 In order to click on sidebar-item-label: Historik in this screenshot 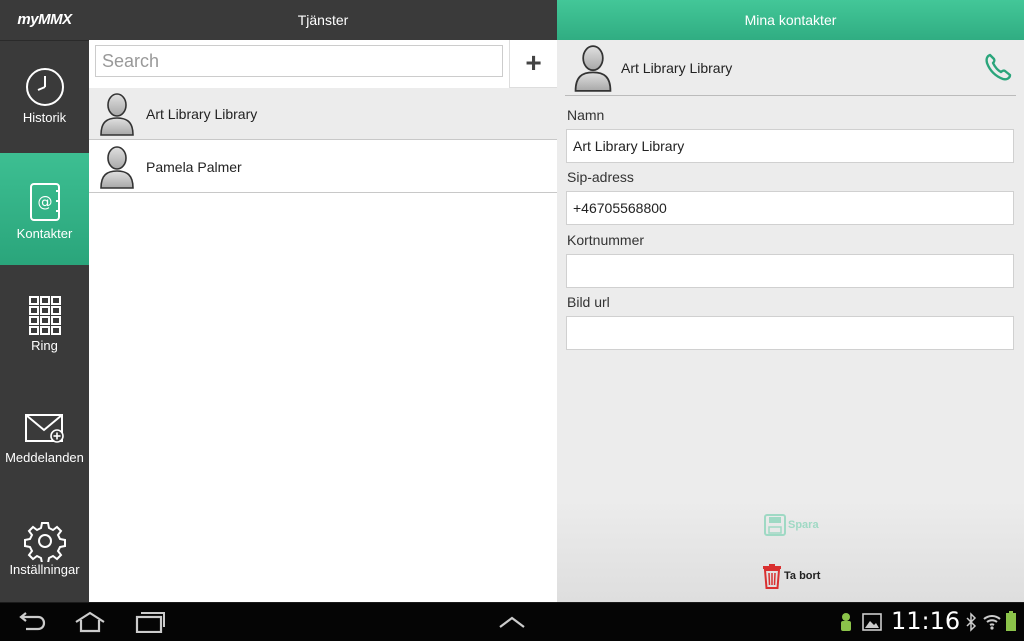, I will do `click(44, 117)`.